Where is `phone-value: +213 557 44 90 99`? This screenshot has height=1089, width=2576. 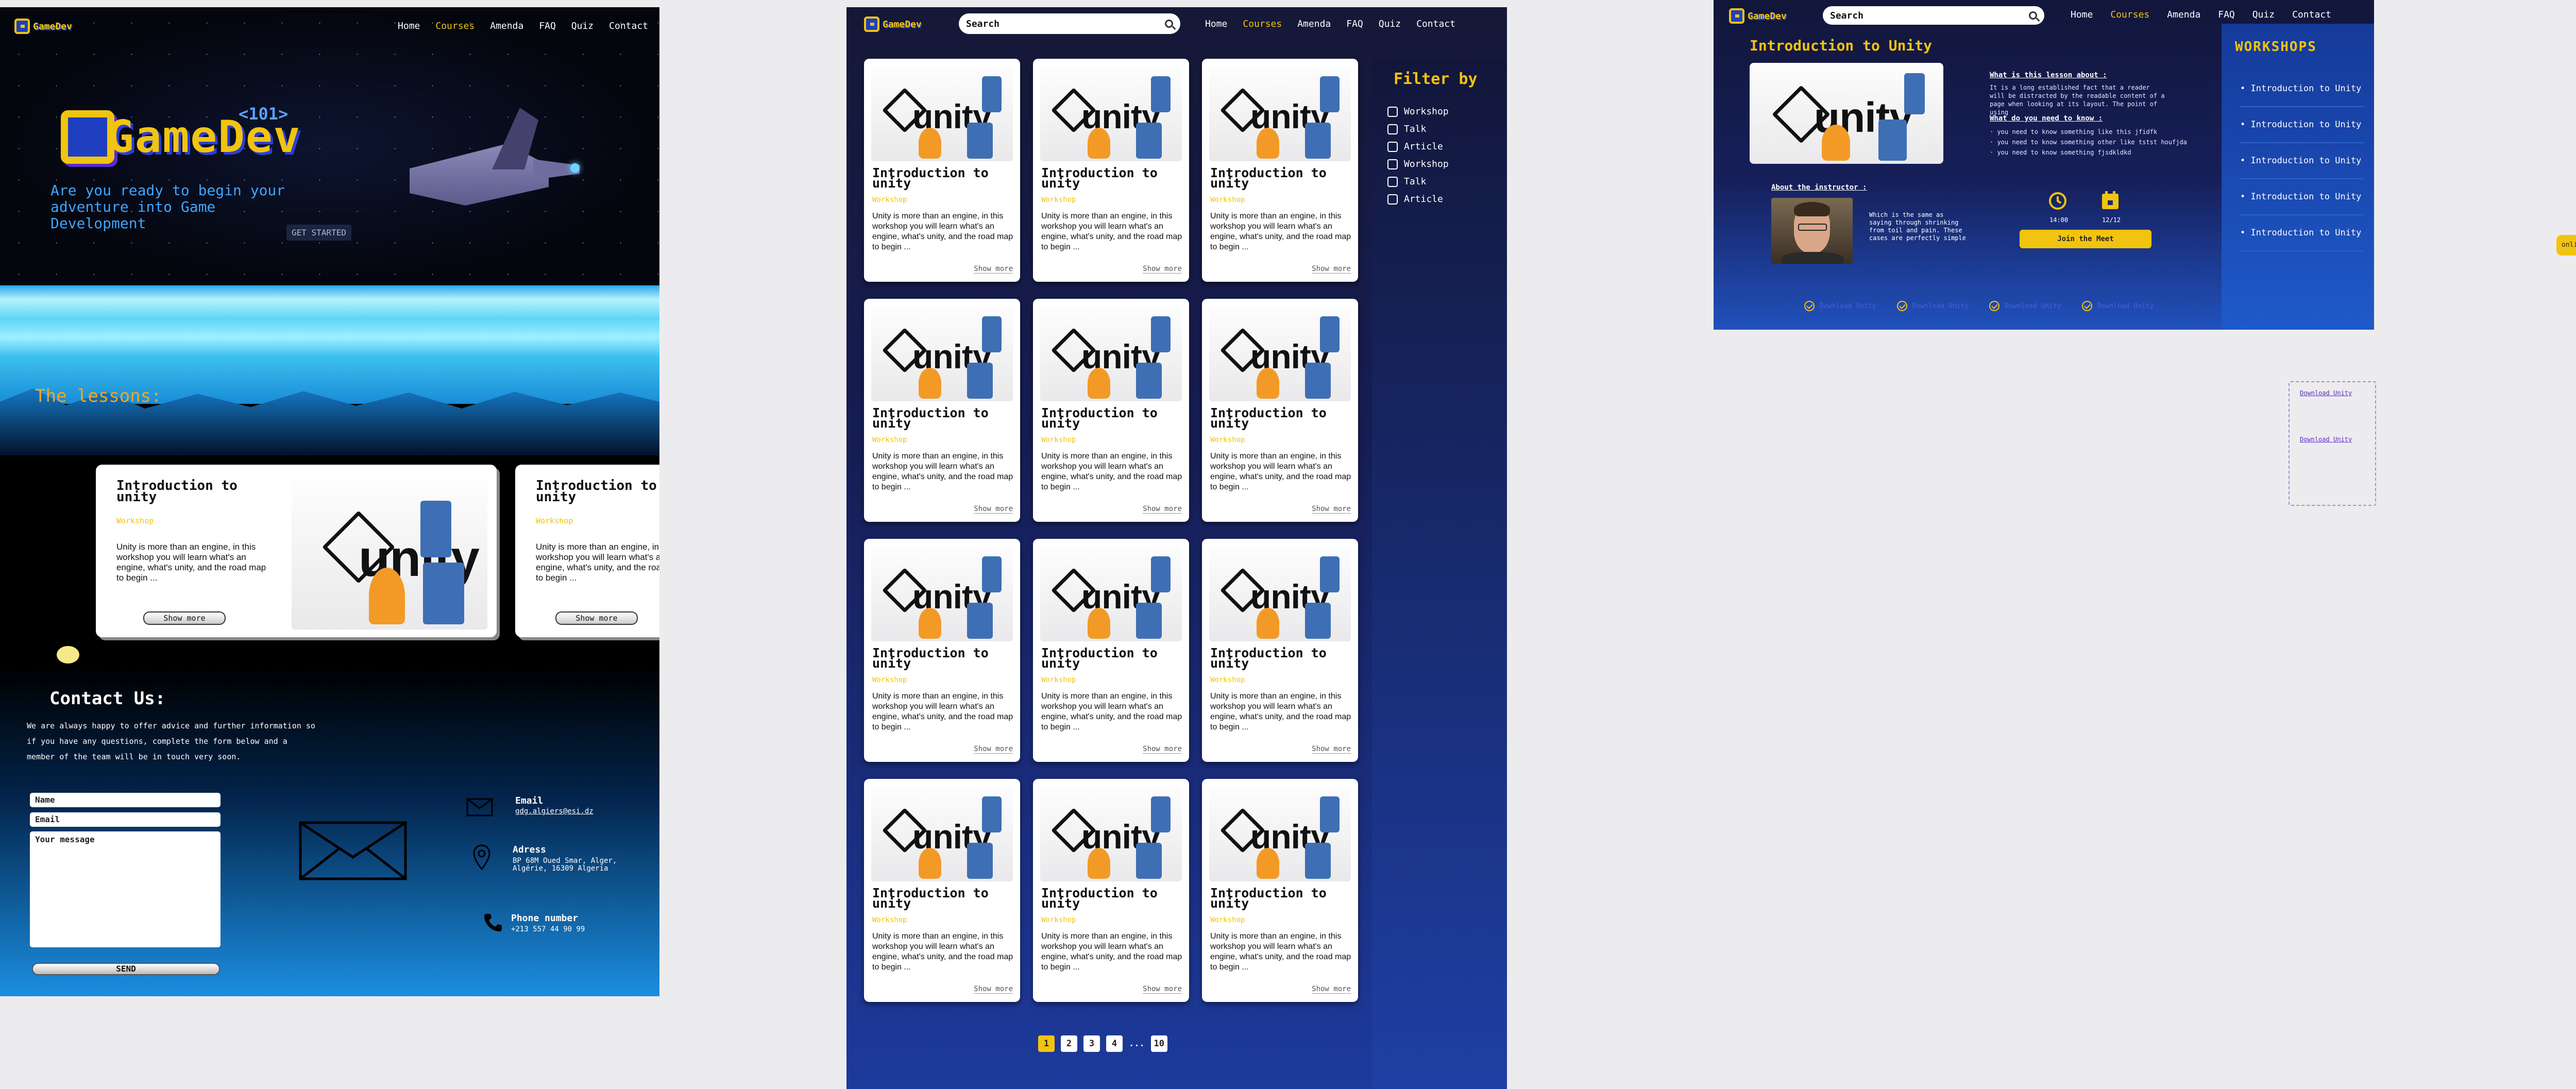
phone-value: +213 557 44 90 99 is located at coordinates (548, 929).